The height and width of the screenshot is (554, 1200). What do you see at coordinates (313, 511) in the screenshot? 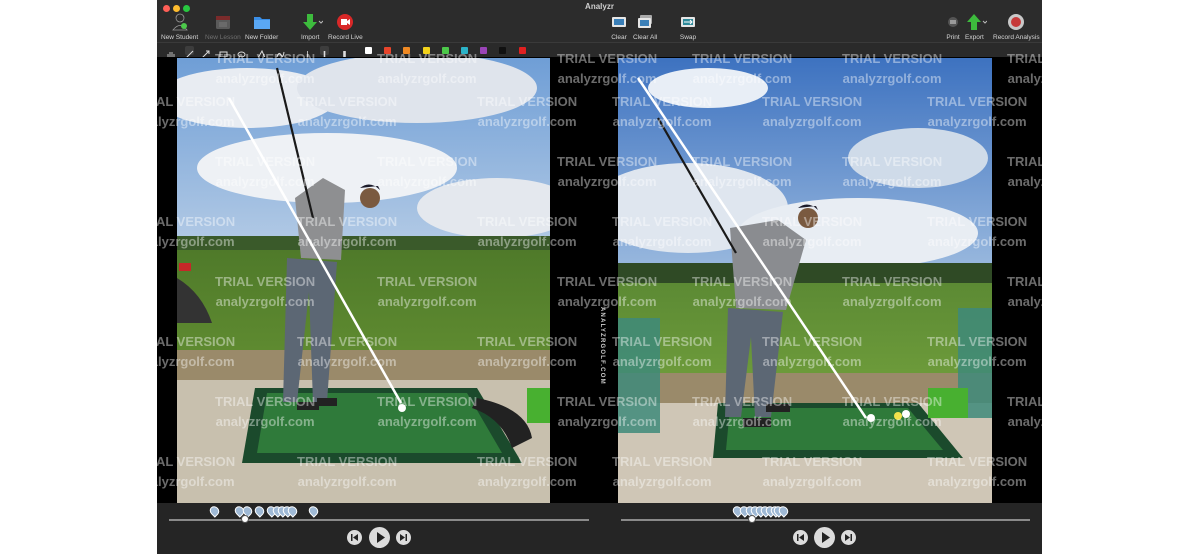
I see `key-frame-marker: 10` at bounding box center [313, 511].